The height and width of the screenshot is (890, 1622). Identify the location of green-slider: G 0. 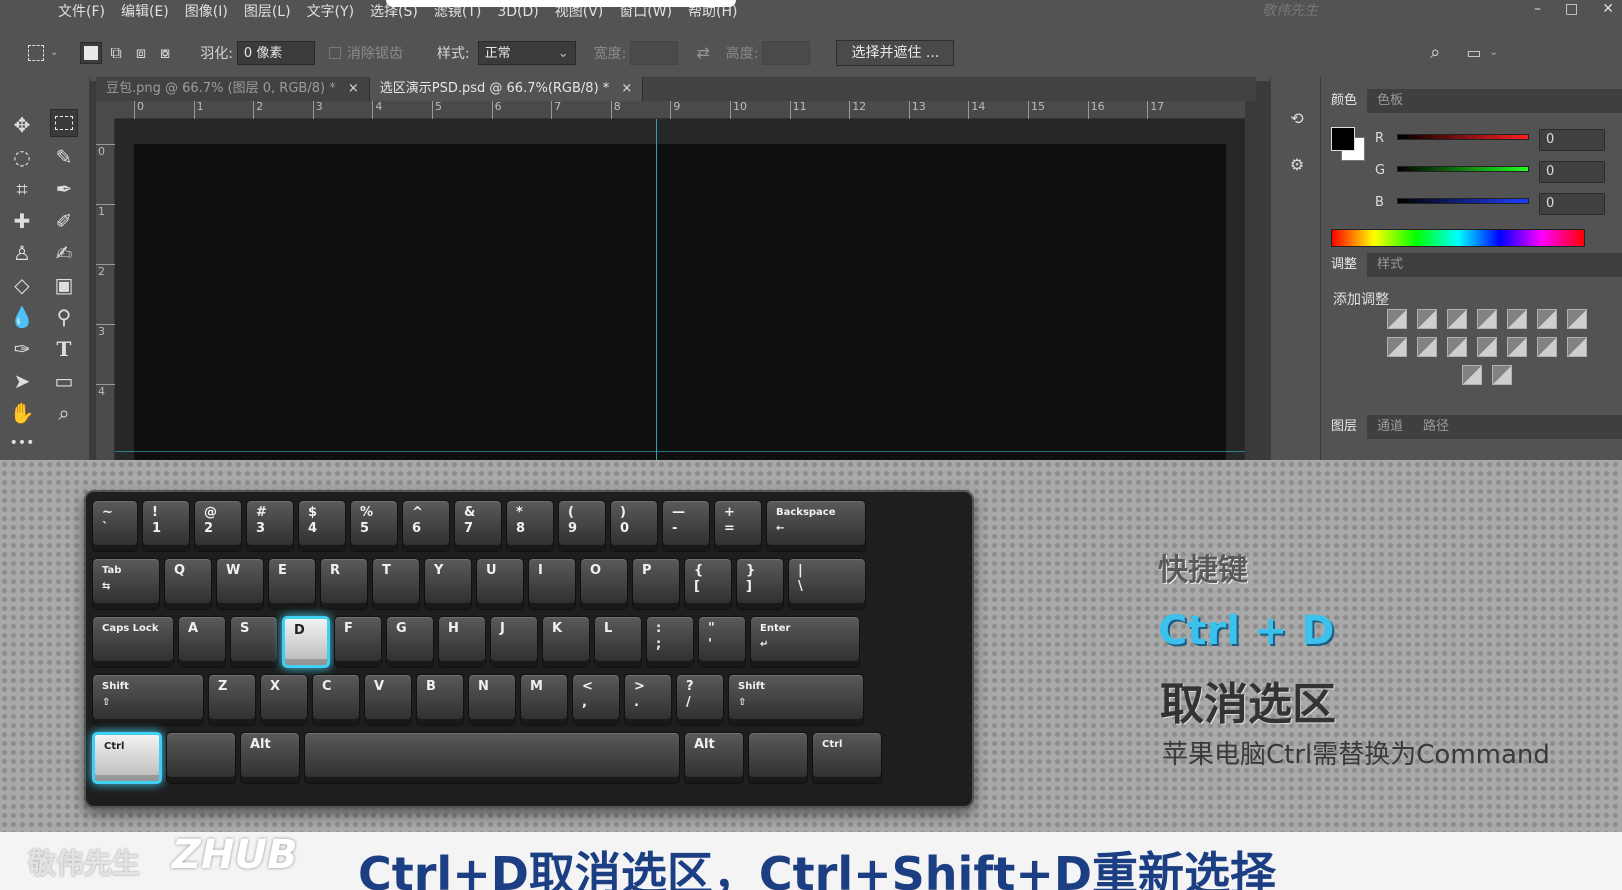
(1495, 174).